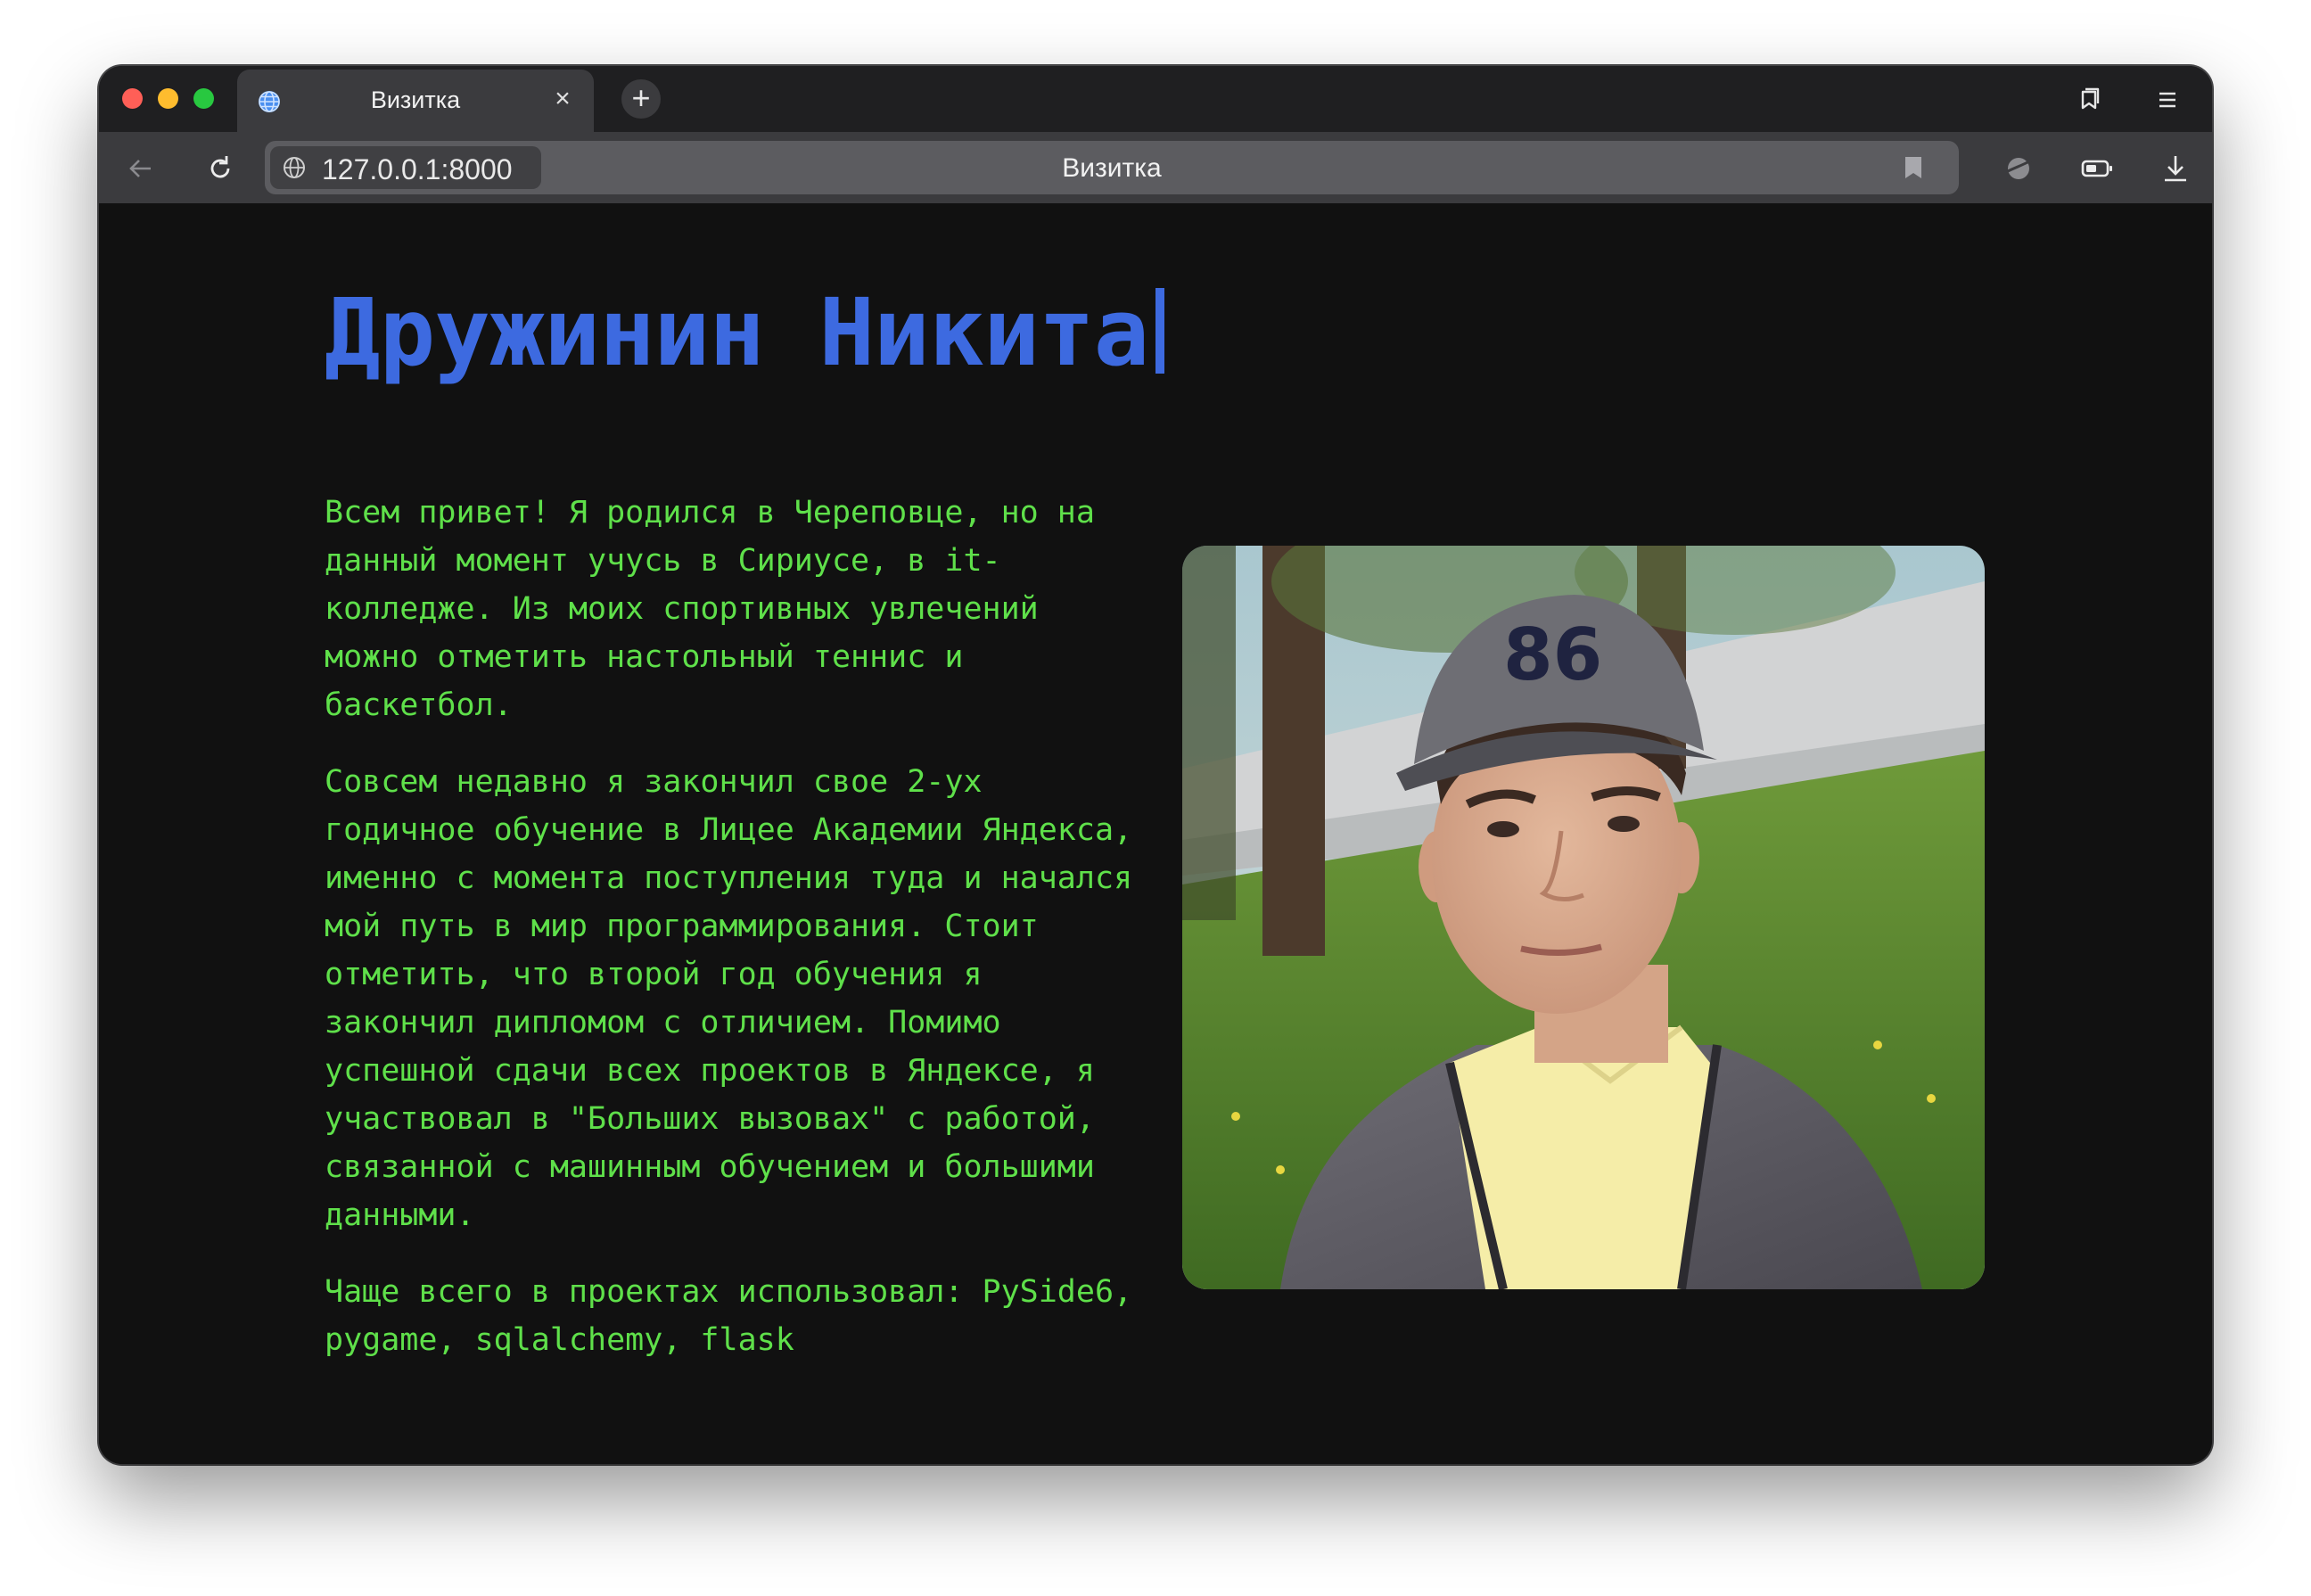  Describe the element at coordinates (2089, 100) in the screenshot. I see `tabs-icon` at that location.